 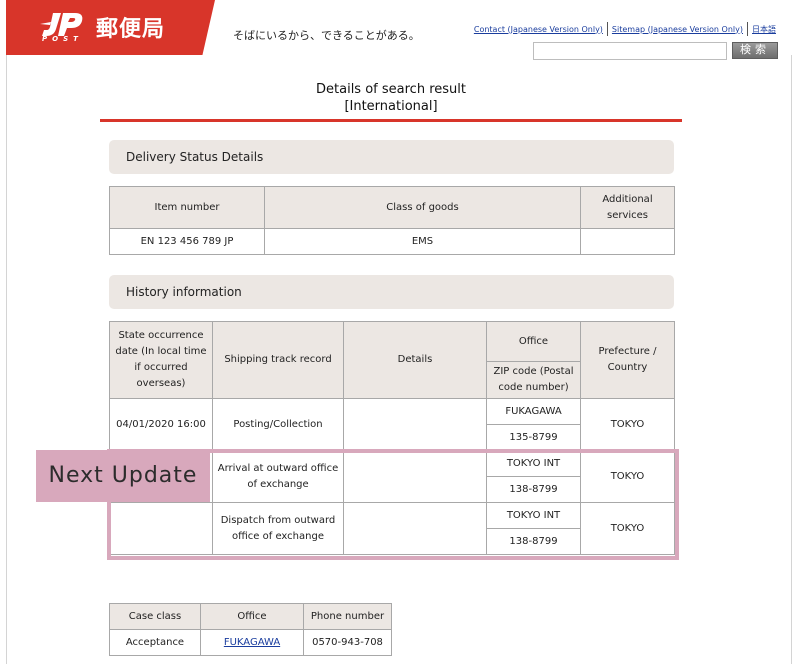 I want to click on column-header-prefecture: Prefecture / Country, so click(x=627, y=360).